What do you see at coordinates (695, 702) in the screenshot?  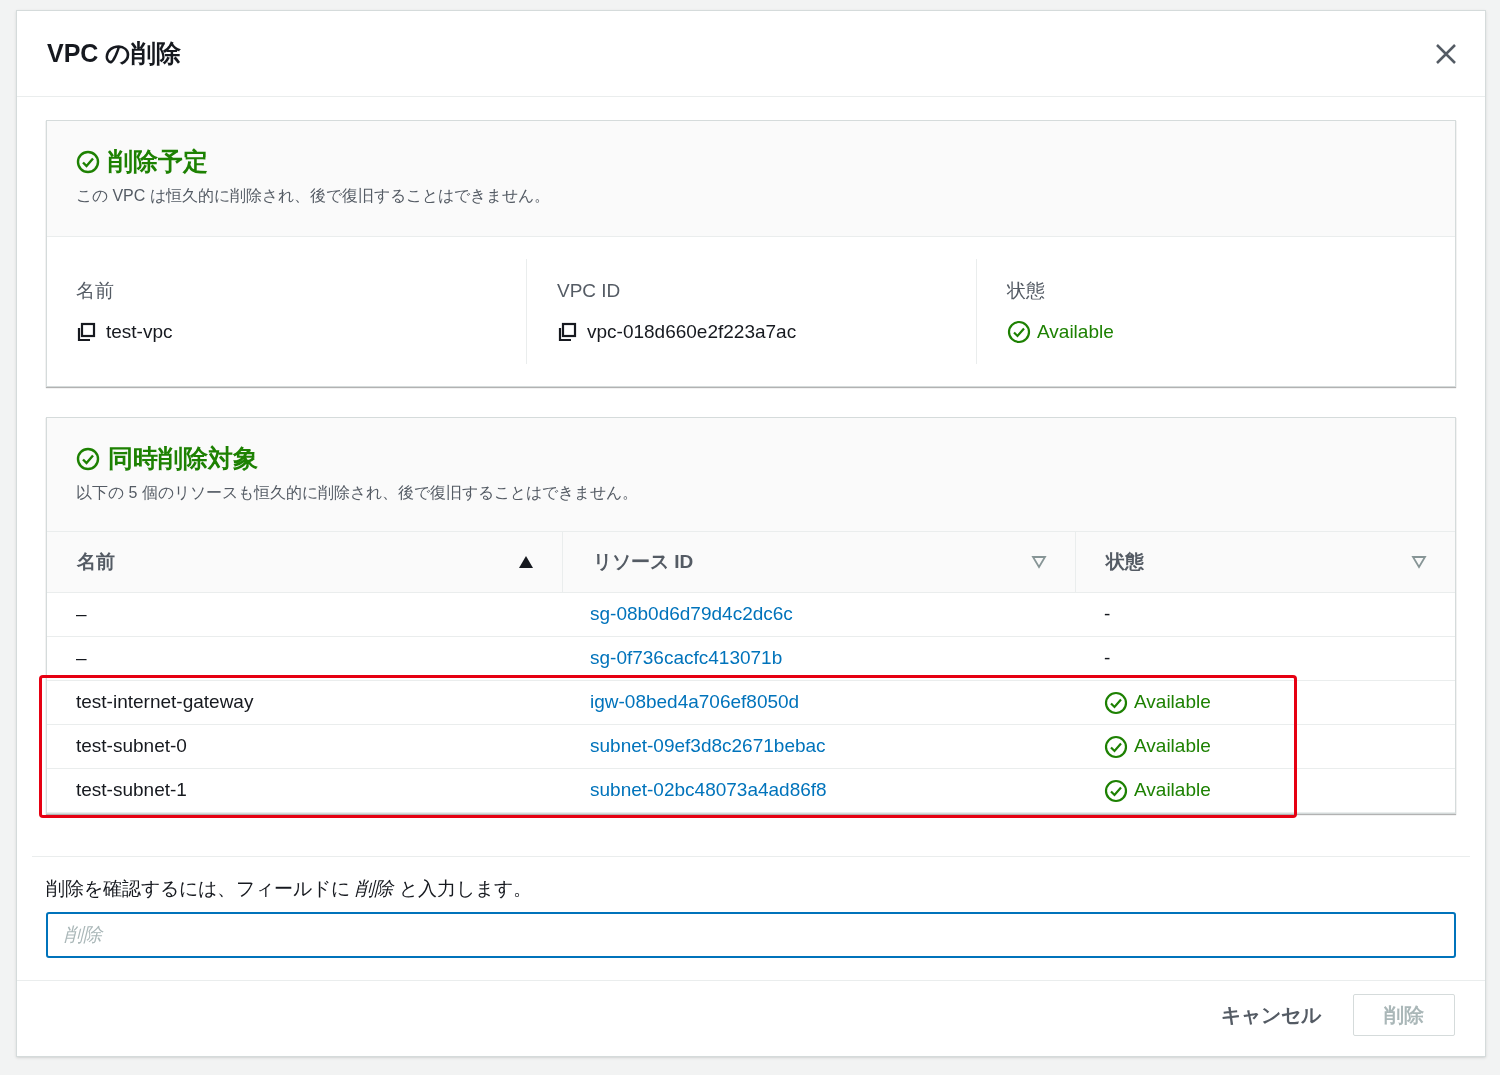 I see `resource-link: igw-08bed4a706ef8050d` at bounding box center [695, 702].